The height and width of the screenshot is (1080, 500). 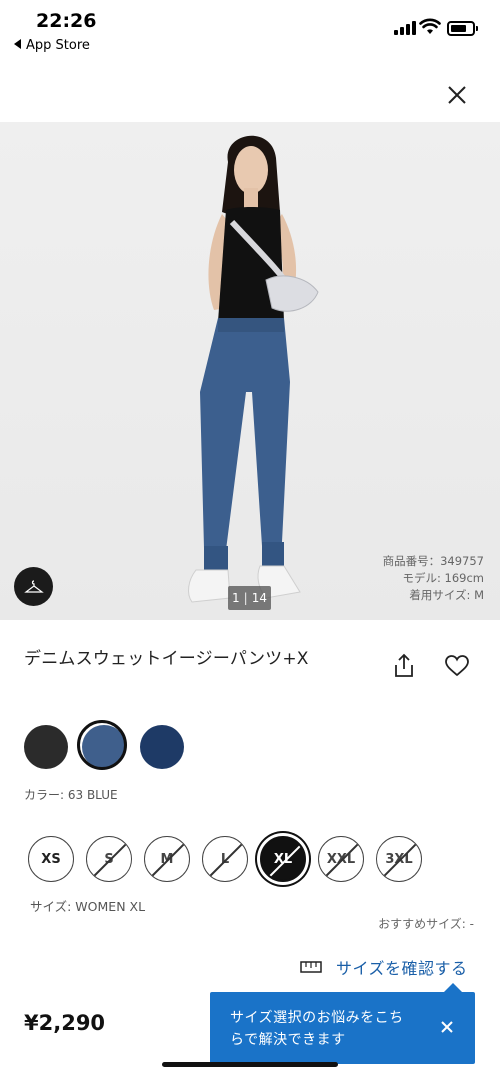 I want to click on product-number: 商品番号：349757, so click(x=433, y=561).